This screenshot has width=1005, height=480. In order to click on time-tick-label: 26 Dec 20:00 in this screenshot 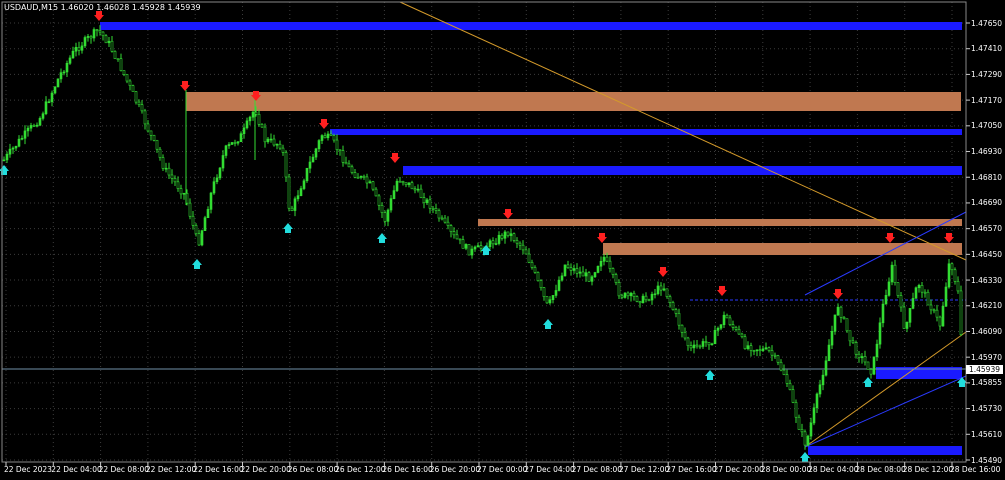, I will do `click(455, 469)`.